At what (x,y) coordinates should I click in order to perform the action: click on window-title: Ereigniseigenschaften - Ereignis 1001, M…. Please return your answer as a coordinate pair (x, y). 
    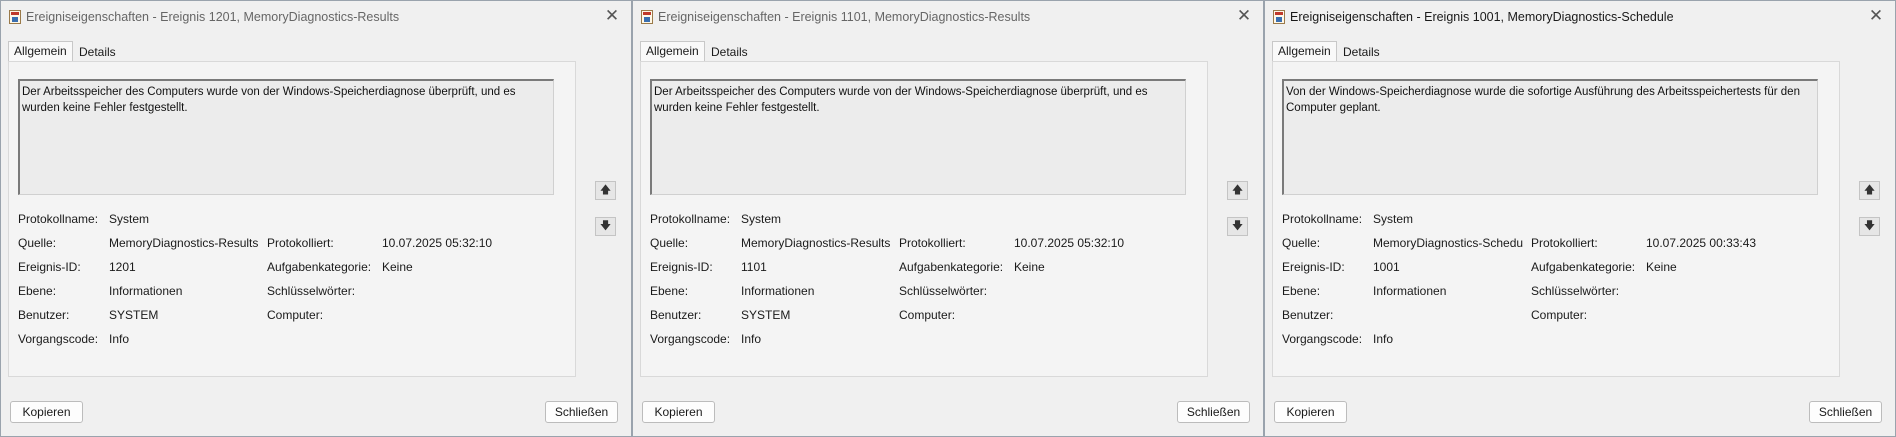
    Looking at the image, I should click on (1482, 17).